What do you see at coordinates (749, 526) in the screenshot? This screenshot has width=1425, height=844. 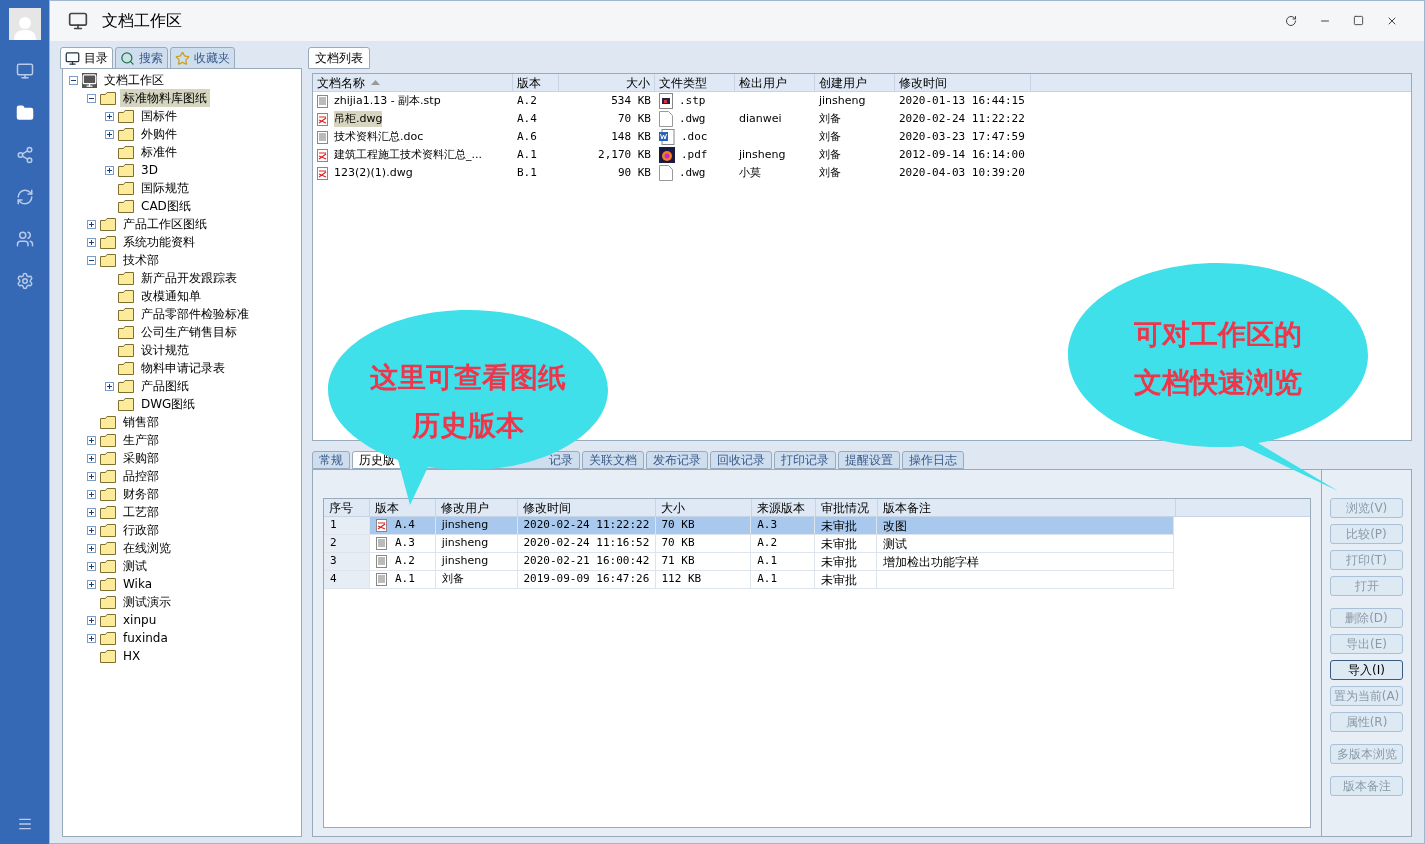 I see `history-row: 1 A.4 jinsheng 2020-02-24 11:22:22 70 KB A.3 未审批 改图` at bounding box center [749, 526].